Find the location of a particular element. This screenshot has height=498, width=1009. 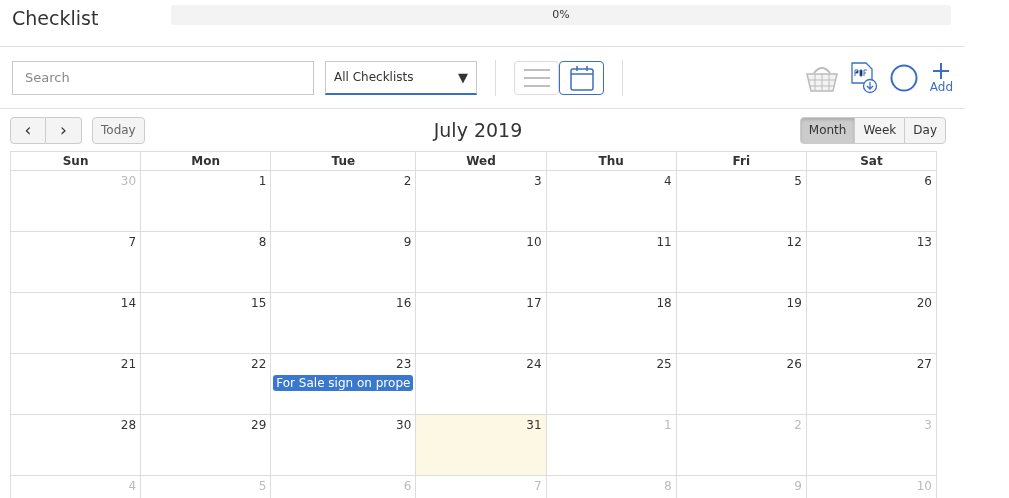

next-button: › is located at coordinates (64, 130).